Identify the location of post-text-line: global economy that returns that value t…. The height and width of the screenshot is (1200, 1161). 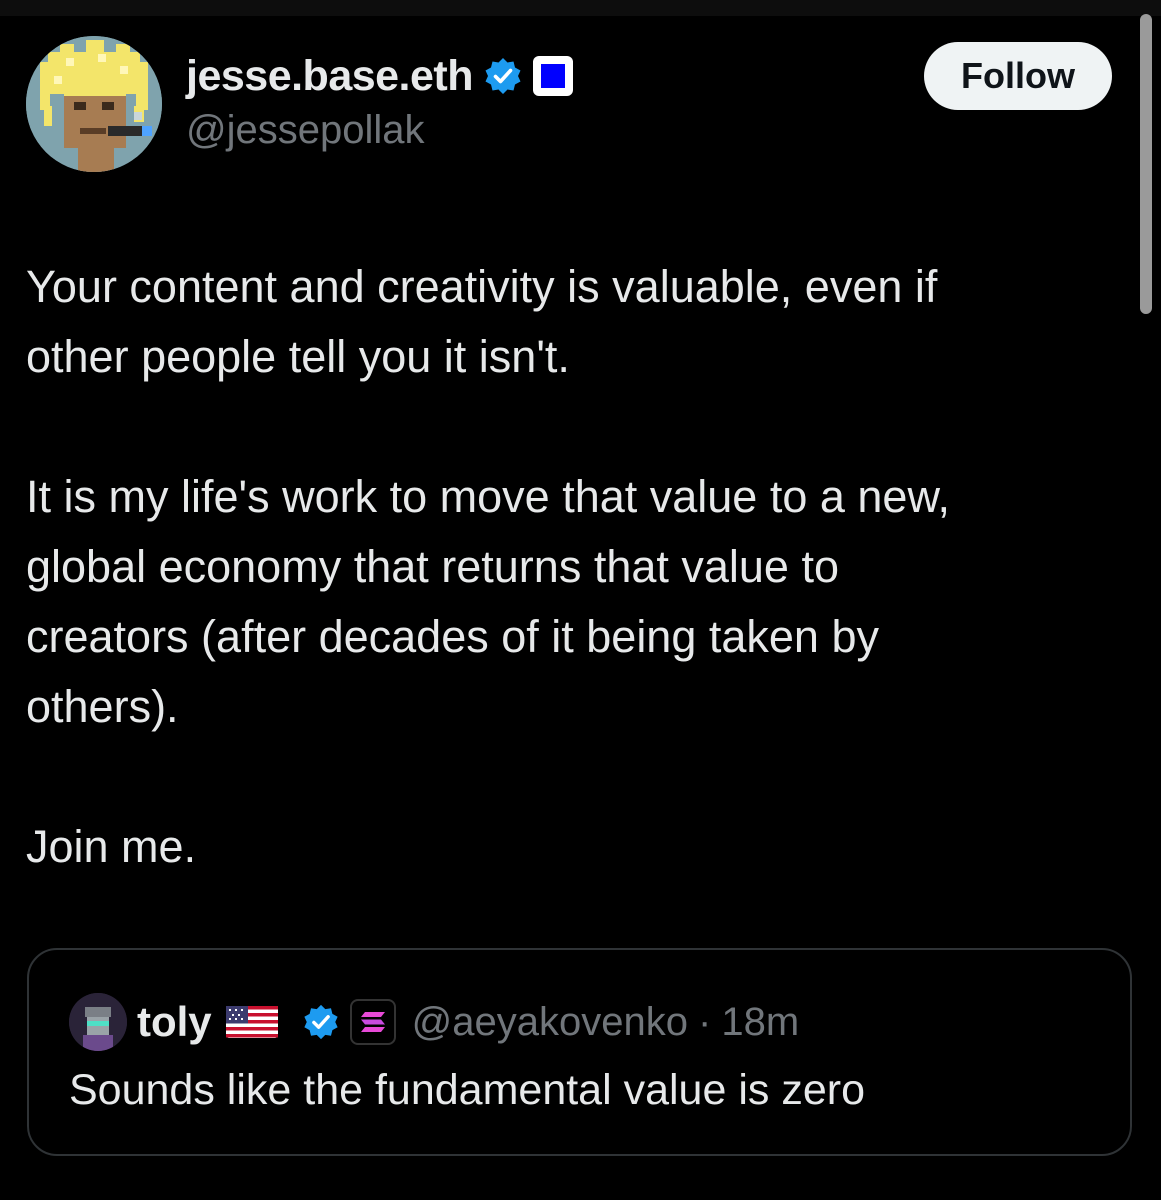
(432, 566).